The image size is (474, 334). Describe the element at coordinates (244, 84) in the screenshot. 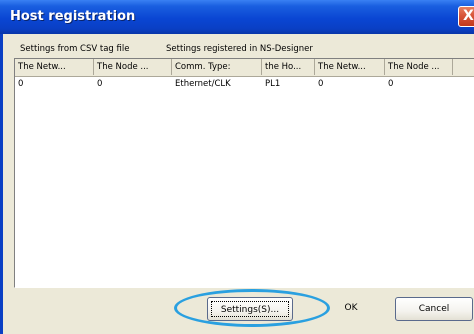

I see `table-row: 0 0 Ethernet/CLK PL1 0 0` at that location.